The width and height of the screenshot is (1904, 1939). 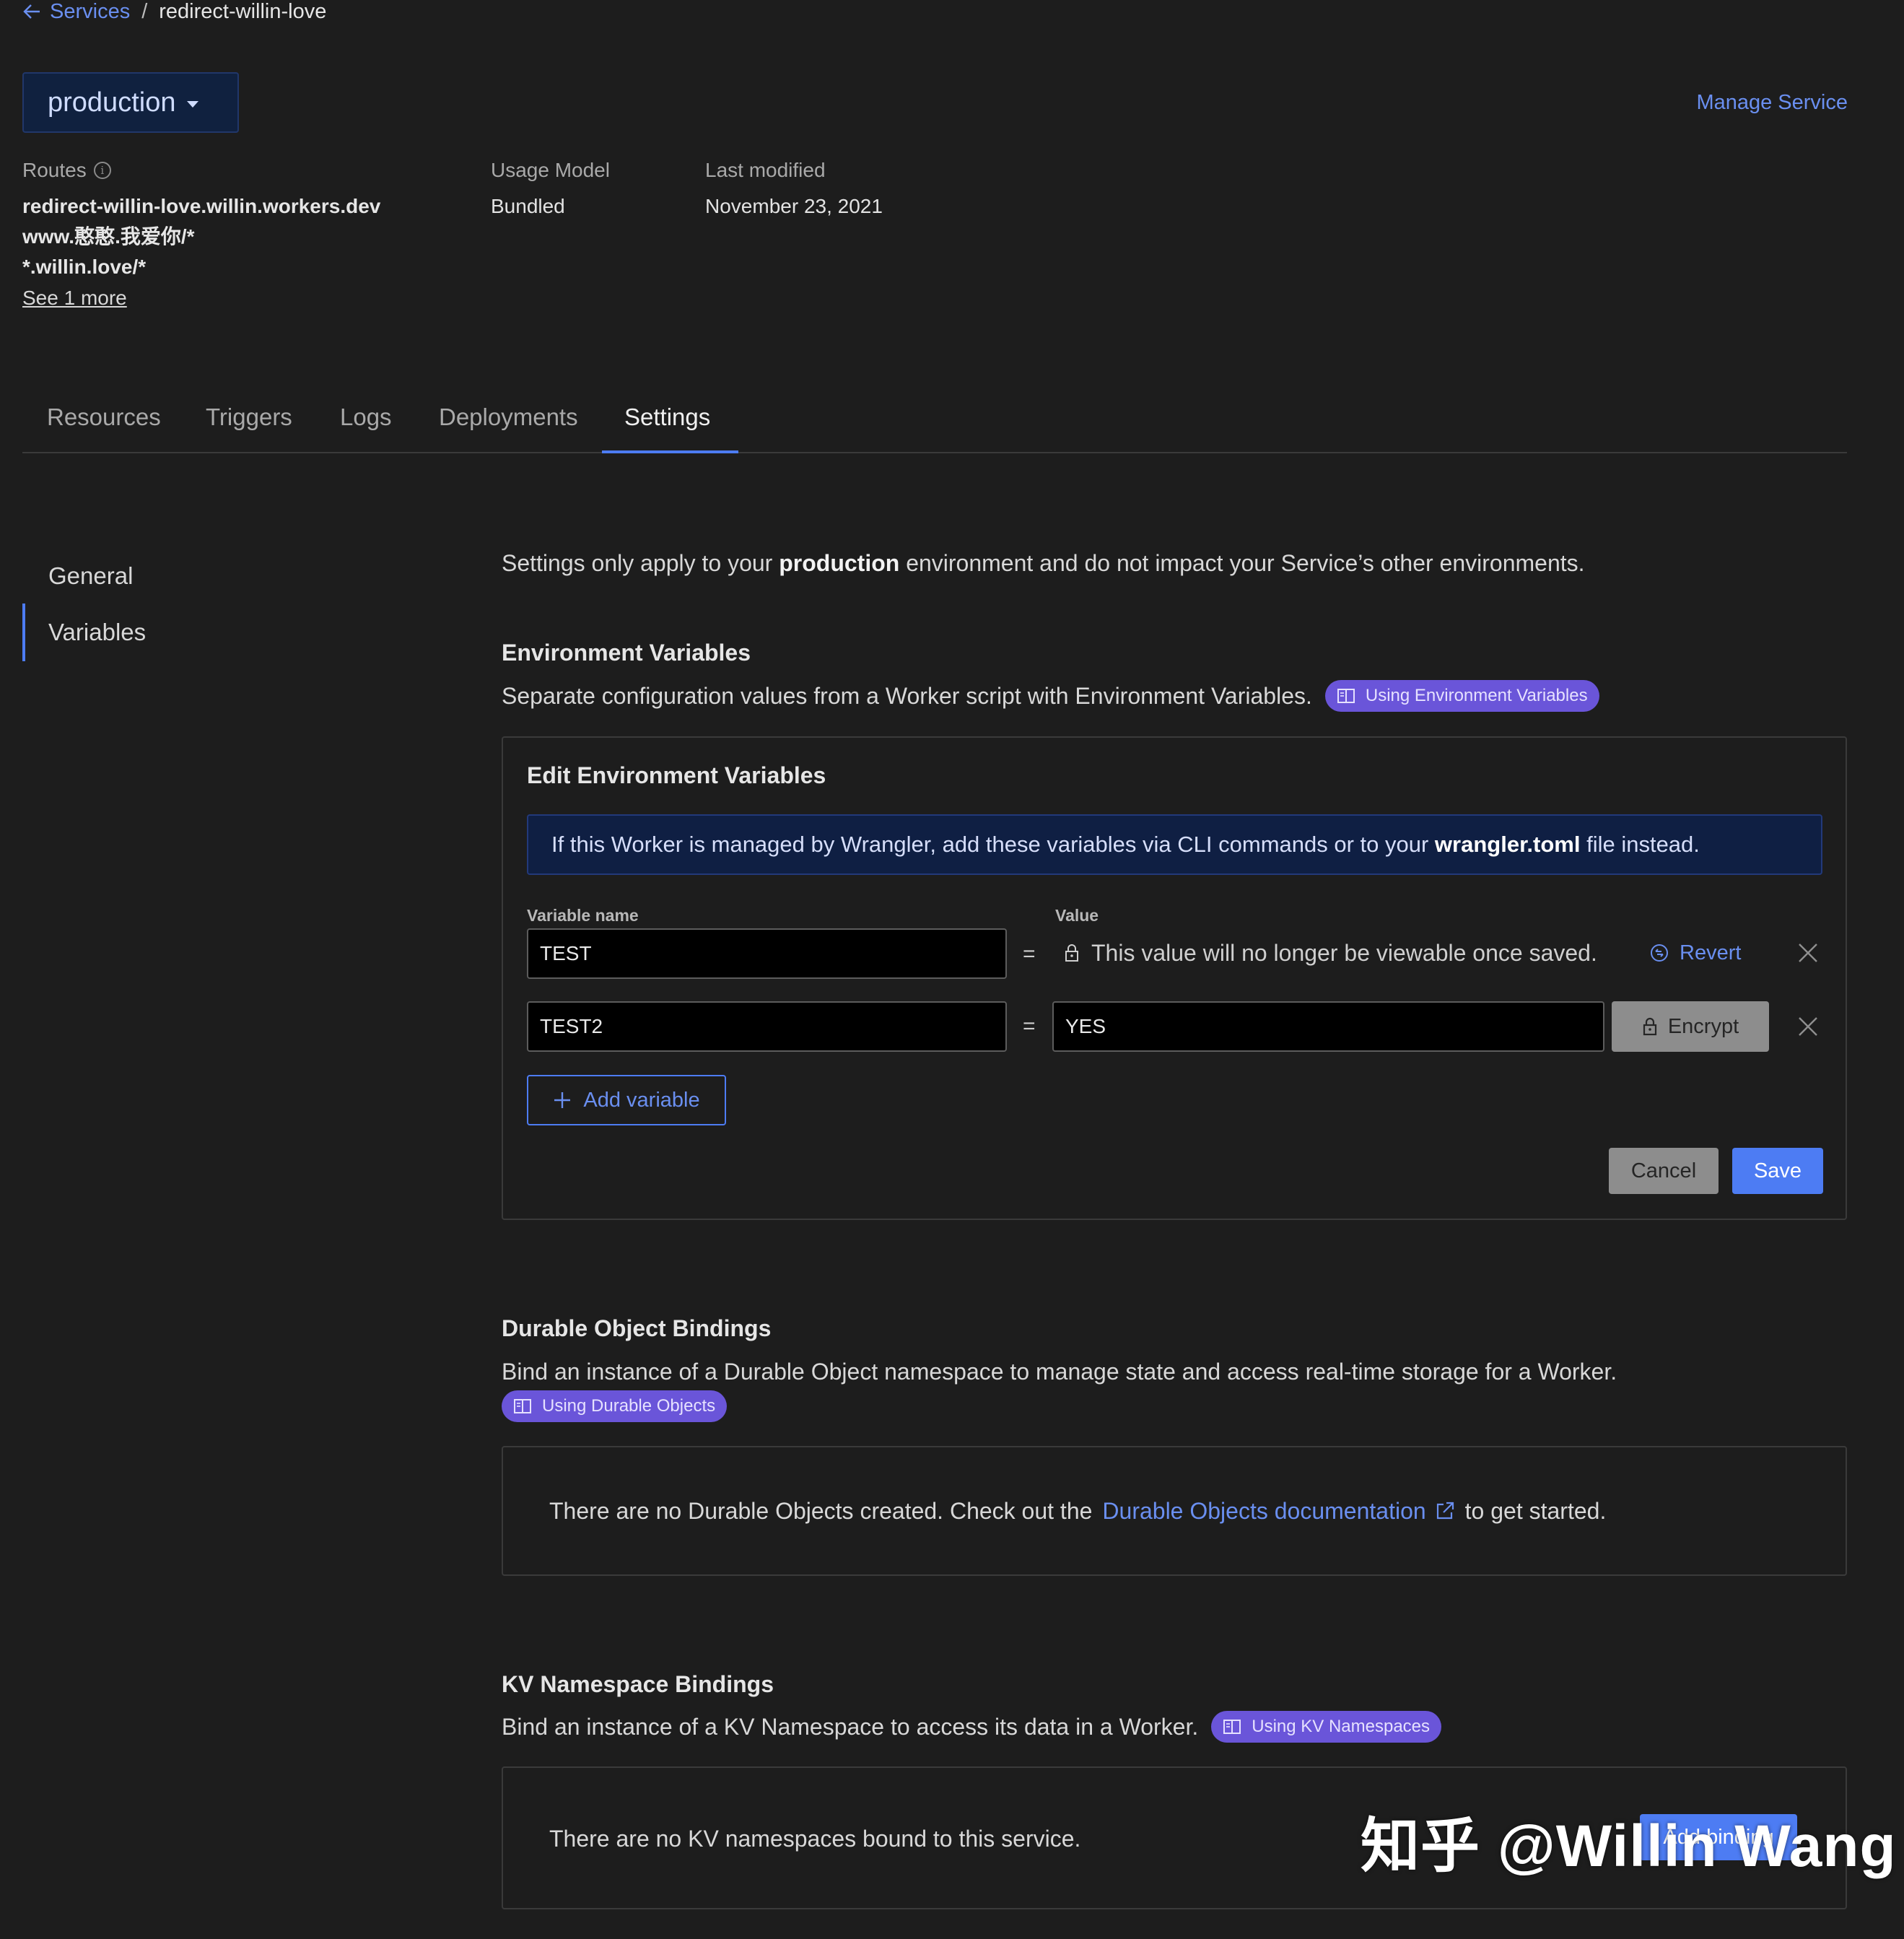 I want to click on environment-label: production, so click(x=112, y=102).